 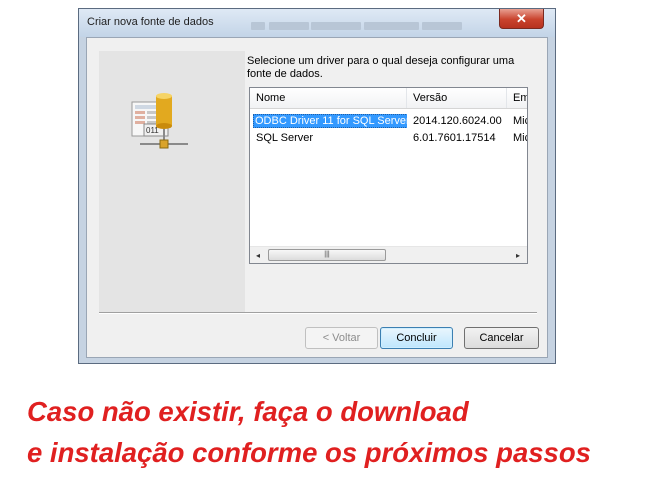 What do you see at coordinates (517, 98) in the screenshot?
I see `column-header-company: Em` at bounding box center [517, 98].